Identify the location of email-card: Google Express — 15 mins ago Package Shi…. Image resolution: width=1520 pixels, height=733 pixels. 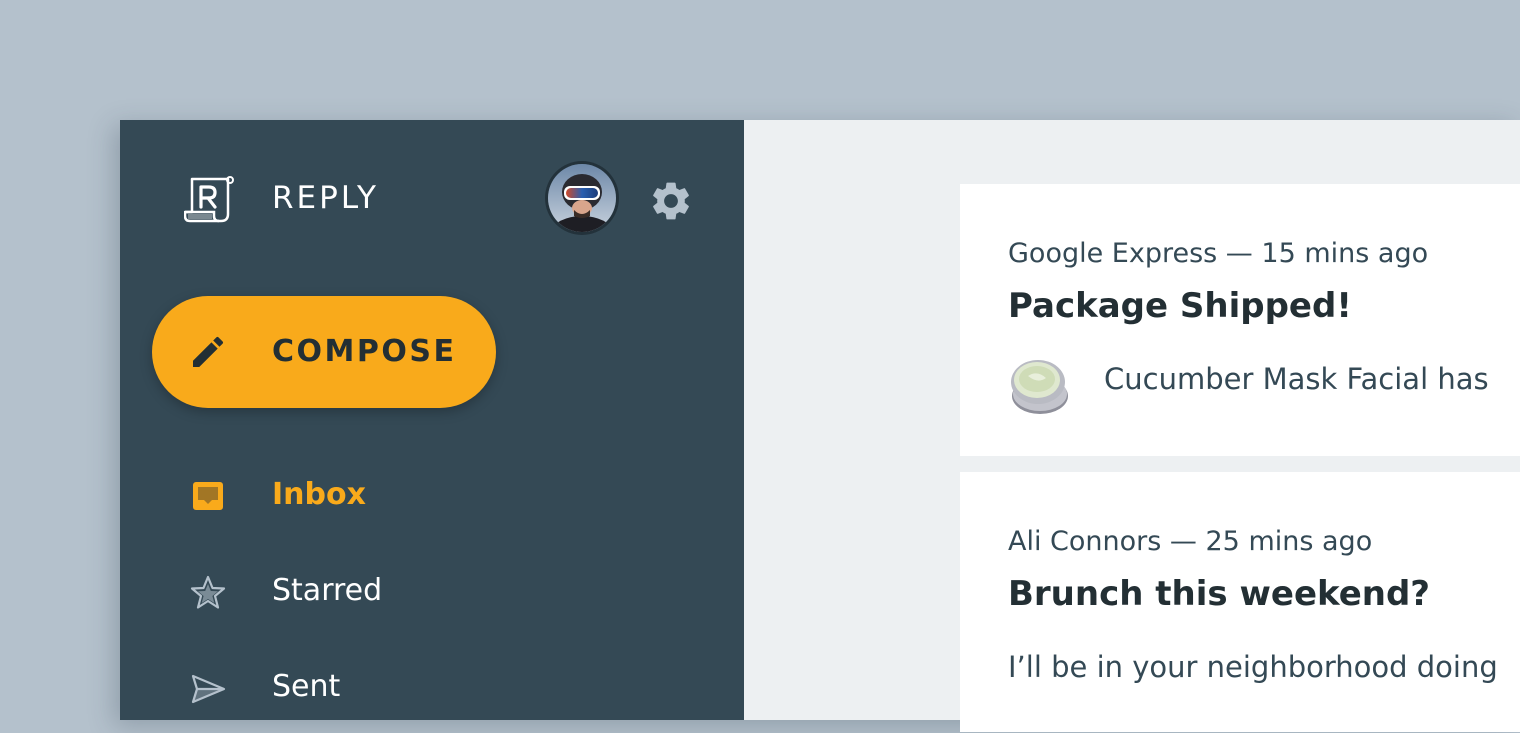
(1240, 320).